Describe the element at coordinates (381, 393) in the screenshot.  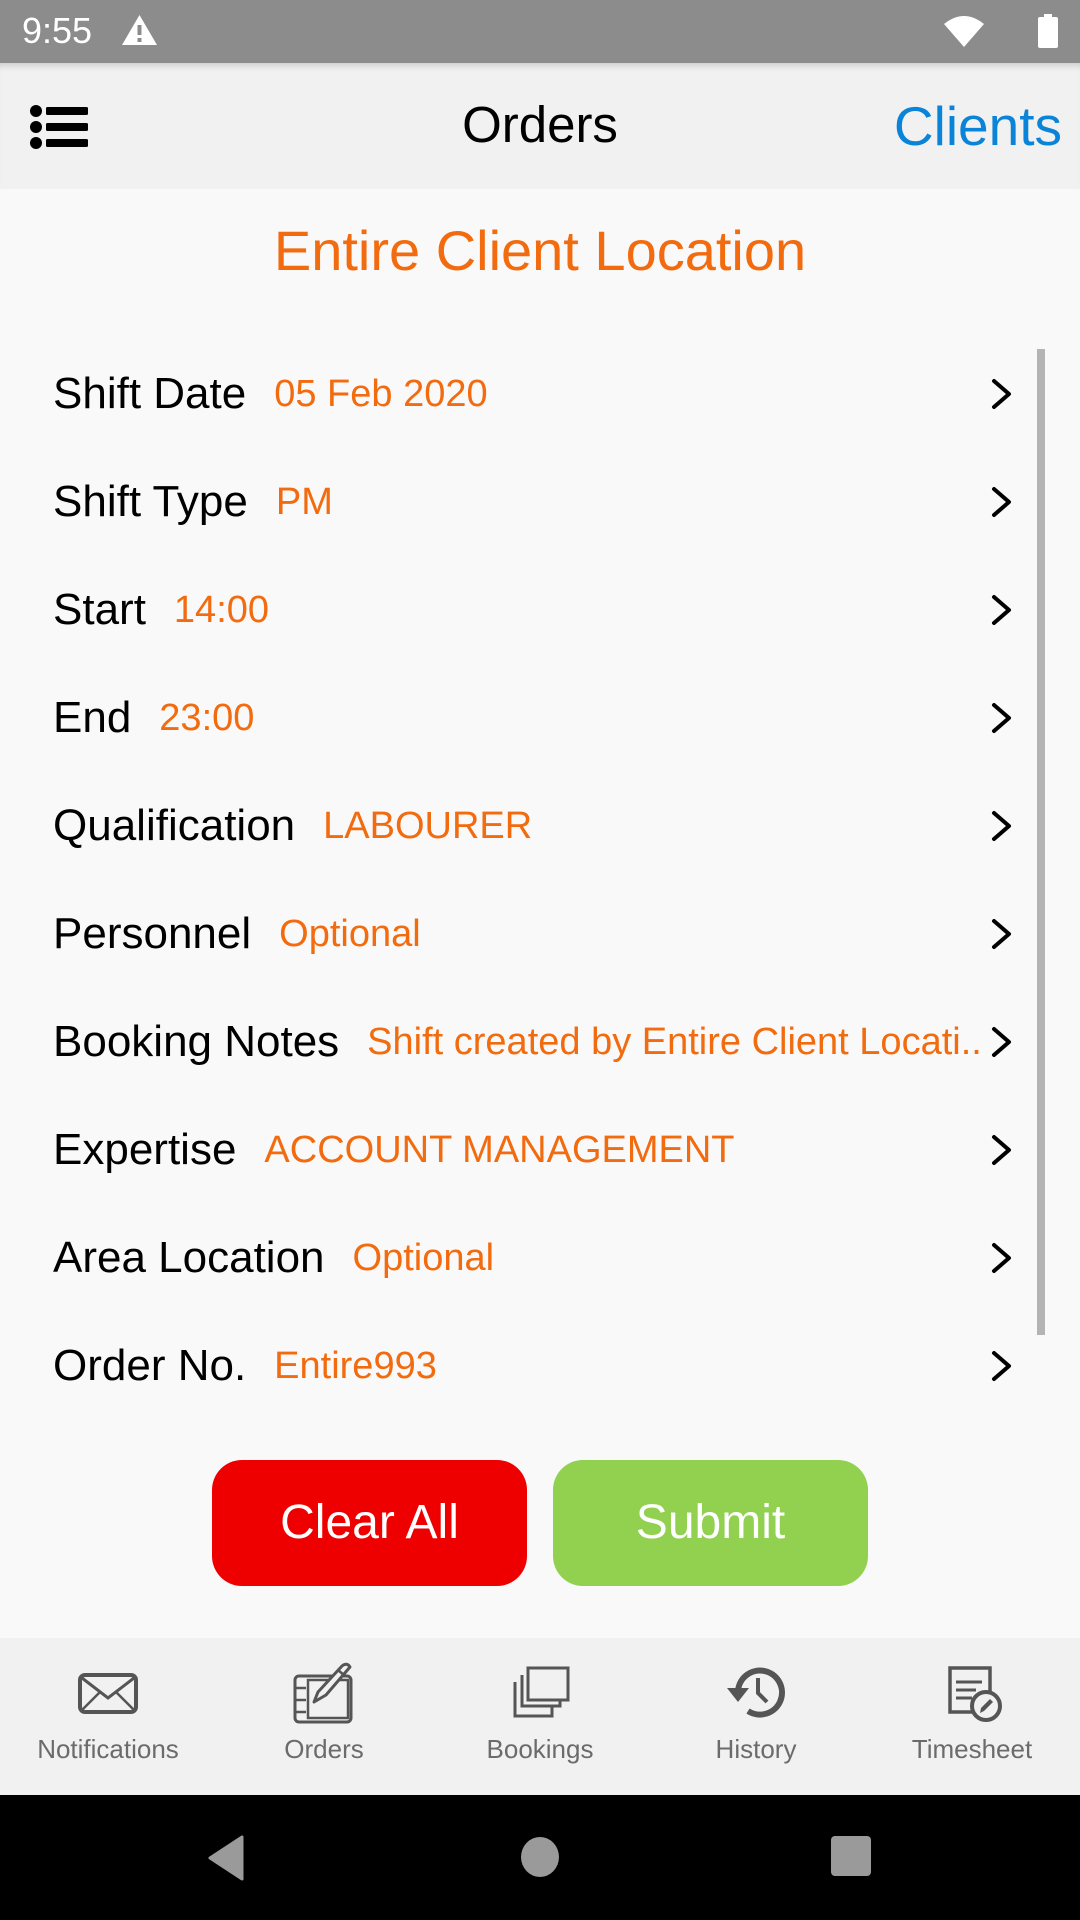
I see `row-value: 05 Feb 2020` at that location.